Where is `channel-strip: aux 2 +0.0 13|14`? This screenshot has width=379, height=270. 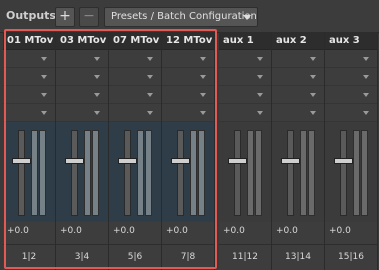
channel-strip: aux 2 +0.0 13|14 is located at coordinates (298, 151).